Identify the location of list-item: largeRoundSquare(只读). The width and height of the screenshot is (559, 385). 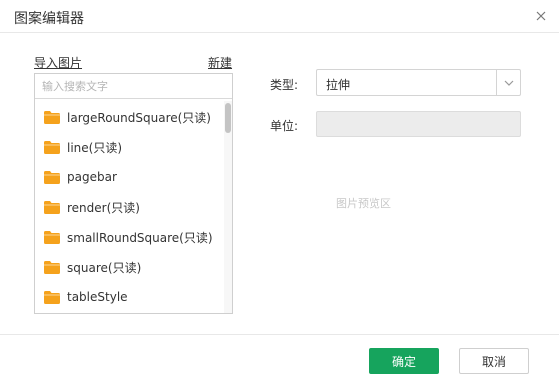
(129, 117).